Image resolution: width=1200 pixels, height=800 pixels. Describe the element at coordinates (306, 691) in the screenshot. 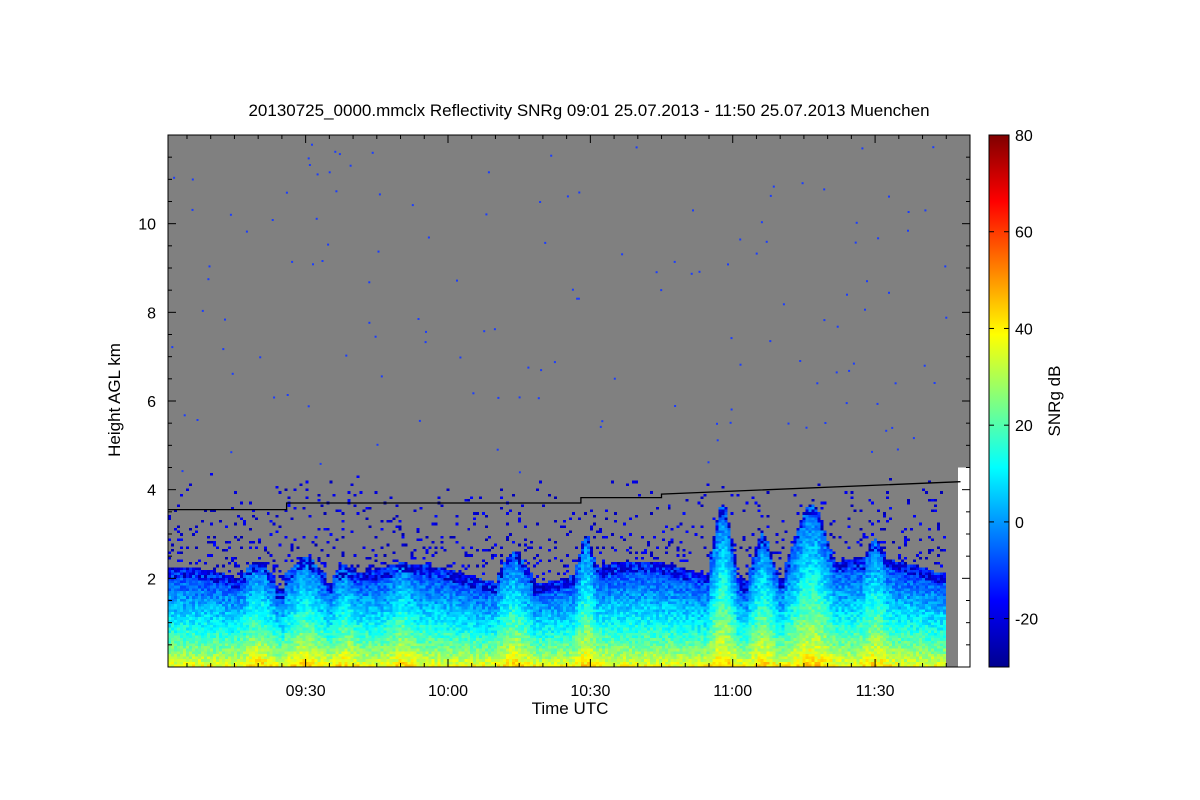

I see `x-tick-label: 09:30` at that location.